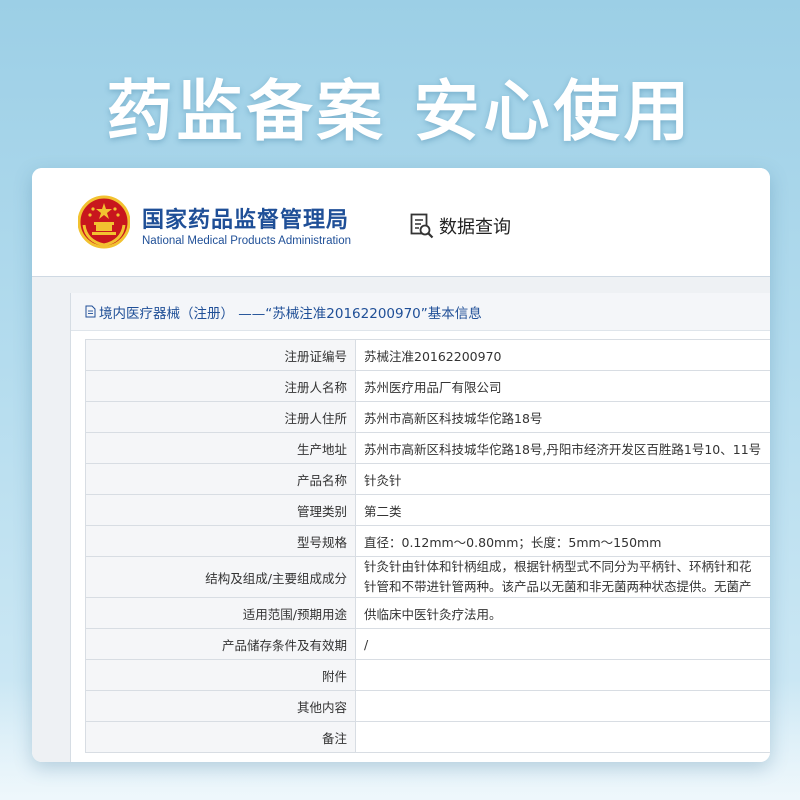  What do you see at coordinates (220, 613) in the screenshot?
I see `field-label: 适用范围/预期用途` at bounding box center [220, 613].